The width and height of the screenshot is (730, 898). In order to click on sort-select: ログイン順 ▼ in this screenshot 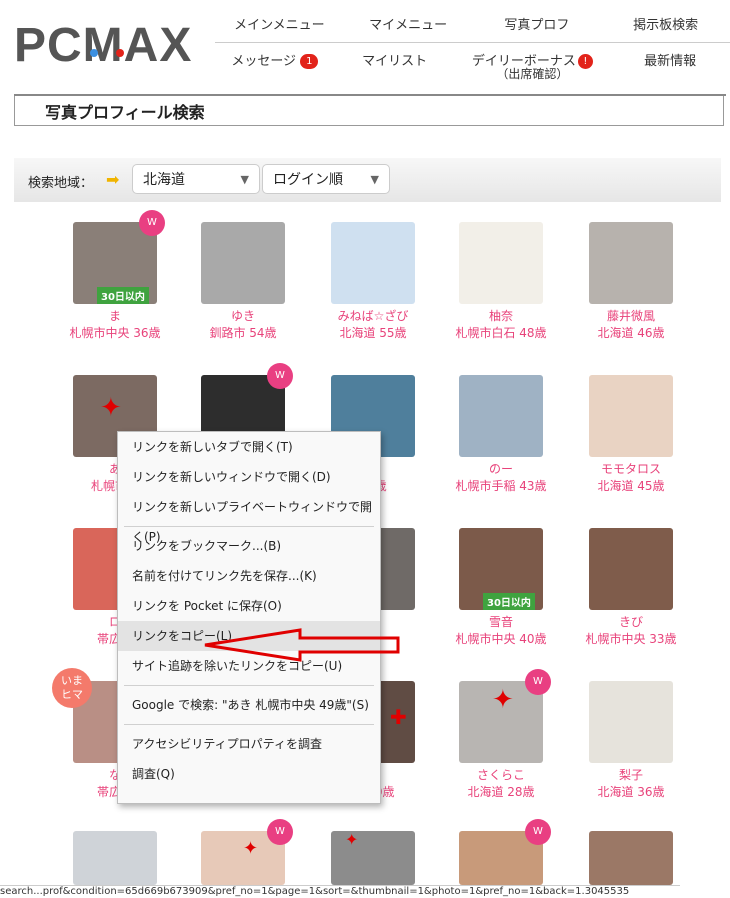, I will do `click(326, 179)`.